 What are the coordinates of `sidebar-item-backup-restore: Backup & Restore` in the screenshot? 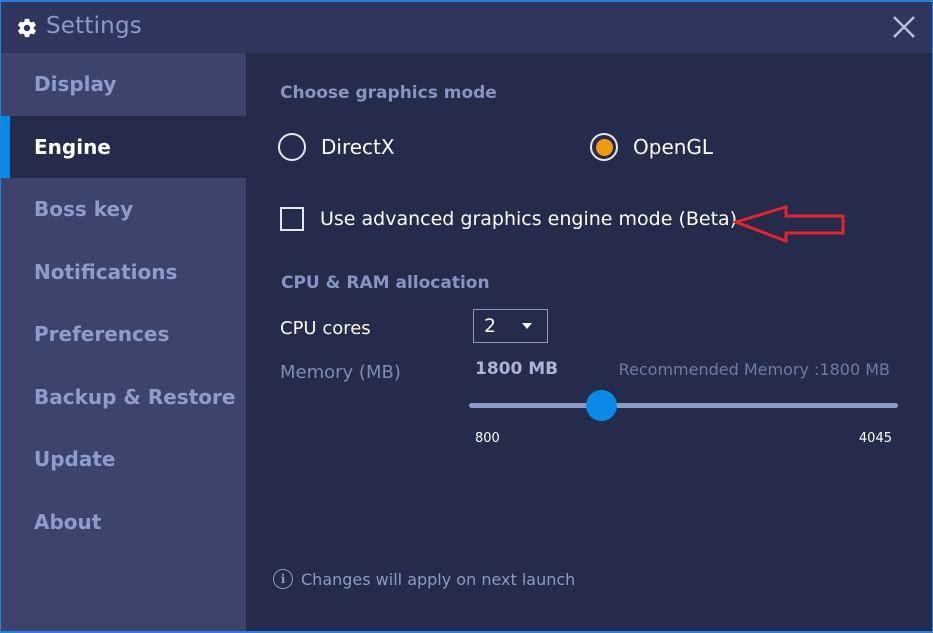 It's located at (123, 397).